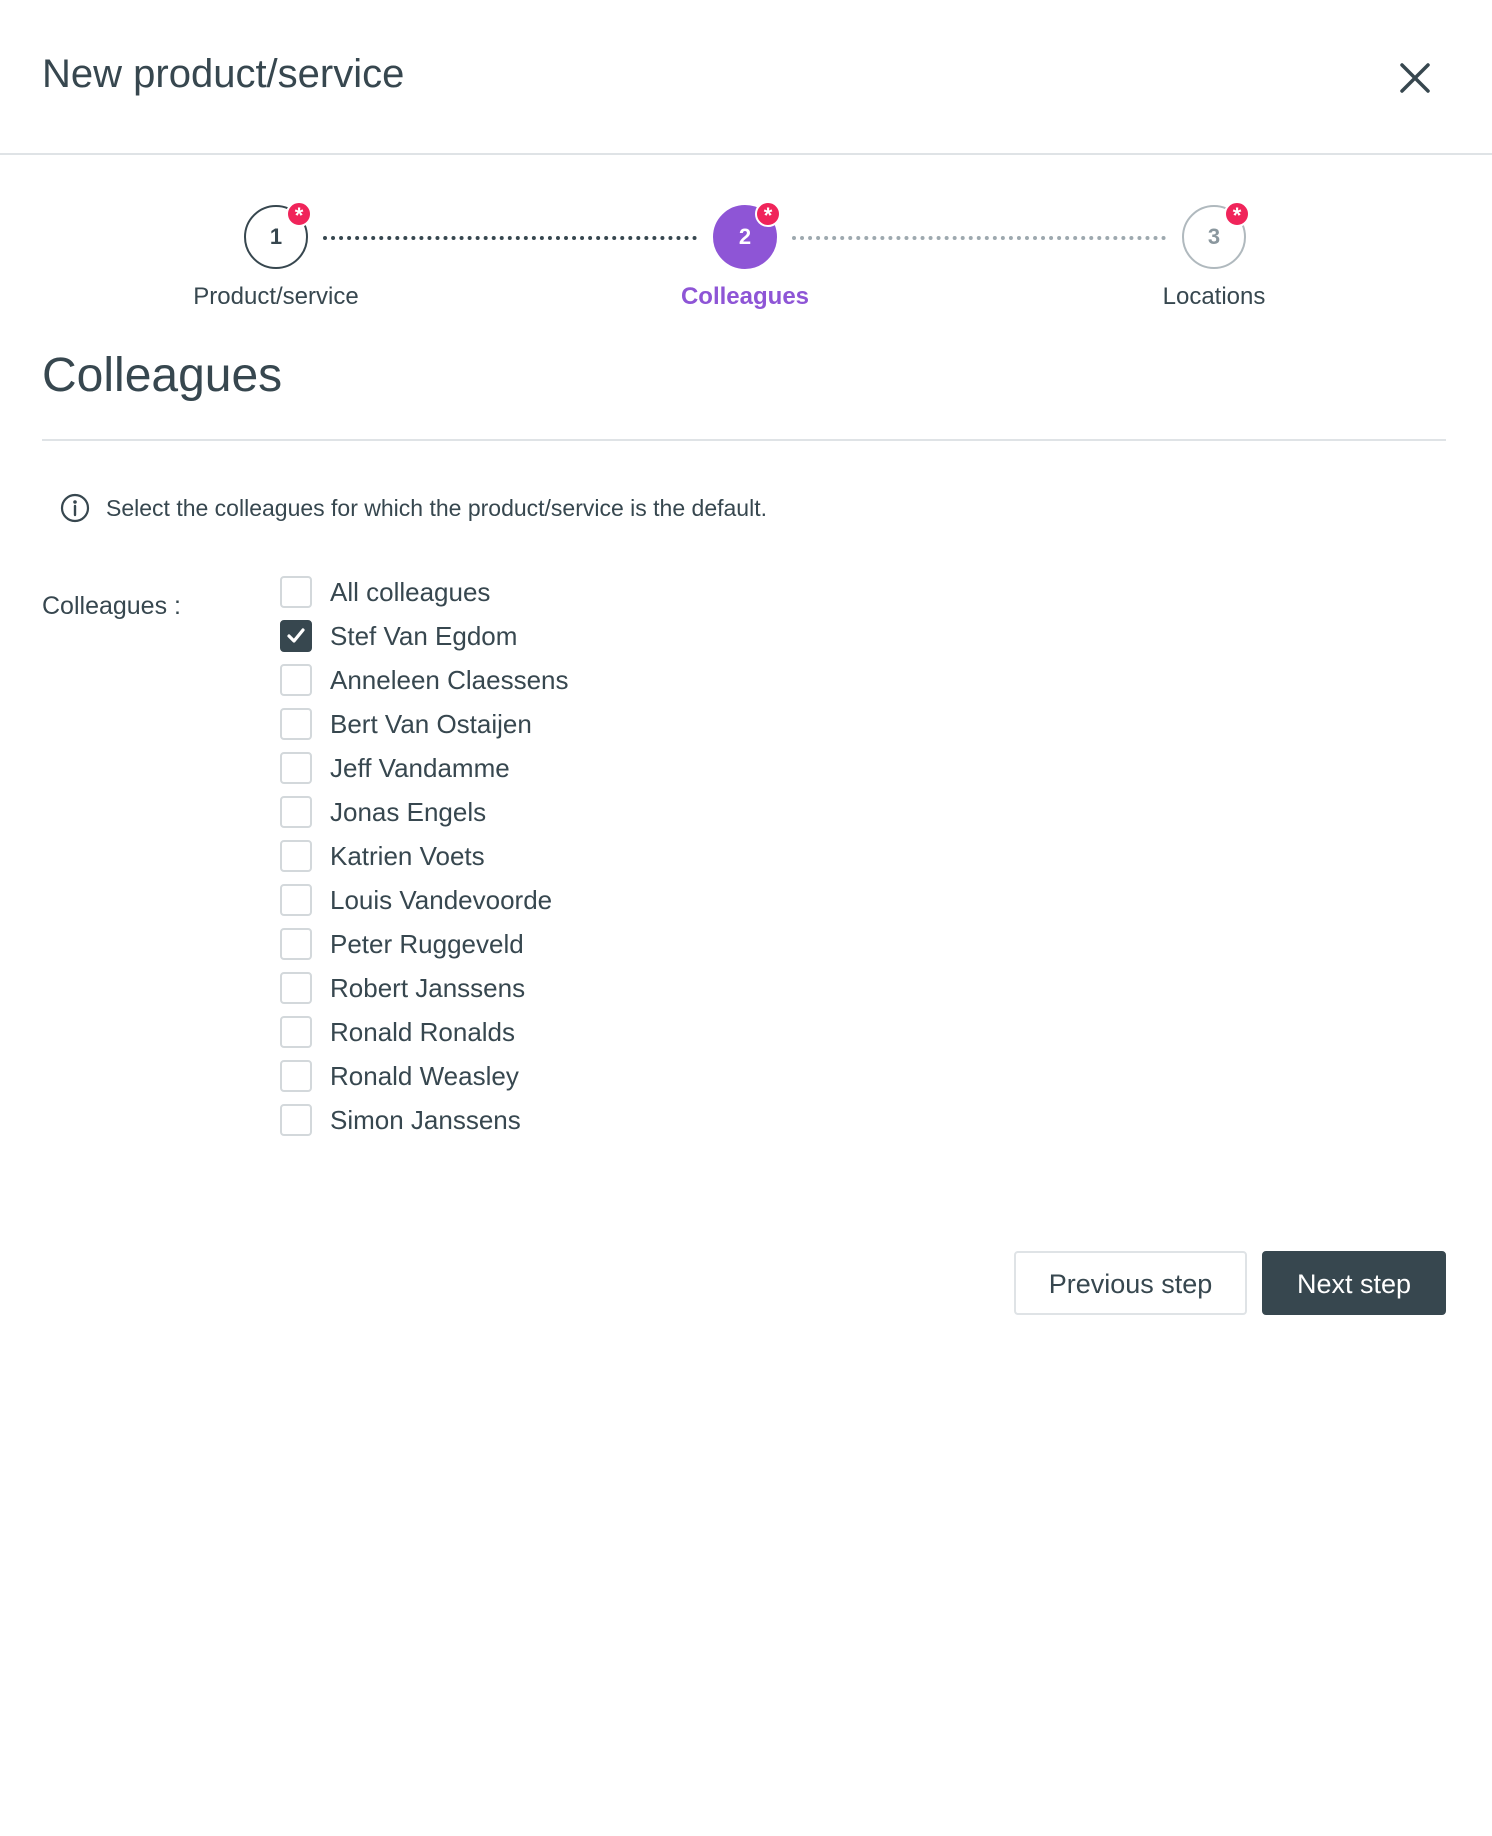  What do you see at coordinates (75, 508) in the screenshot?
I see `info-icon` at bounding box center [75, 508].